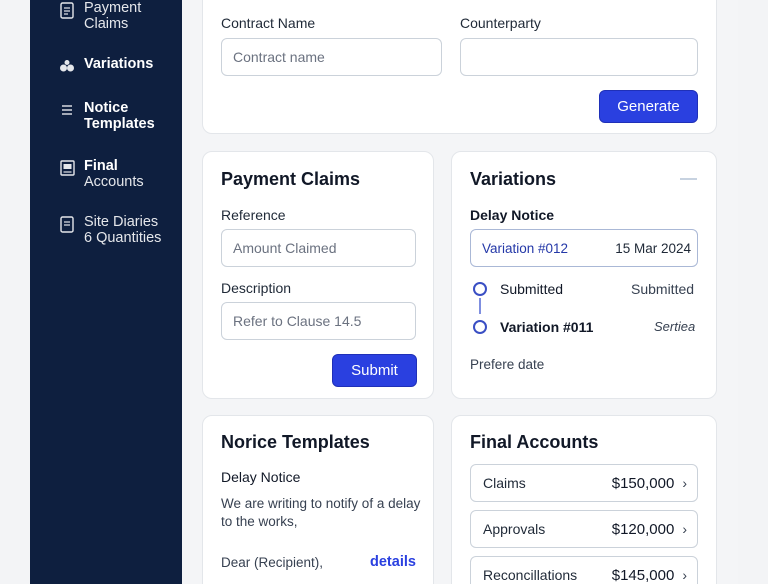  I want to click on sidebar-item-label: Payment, so click(113, 8).